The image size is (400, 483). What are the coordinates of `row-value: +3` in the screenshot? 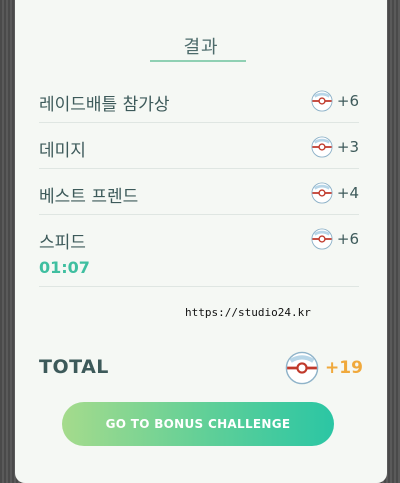 It's located at (347, 147).